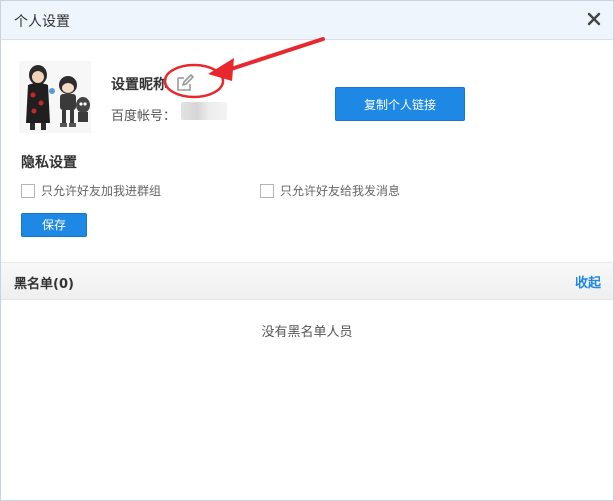 The image size is (614, 501). What do you see at coordinates (204, 111) in the screenshot?
I see `account-value-blurred` at bounding box center [204, 111].